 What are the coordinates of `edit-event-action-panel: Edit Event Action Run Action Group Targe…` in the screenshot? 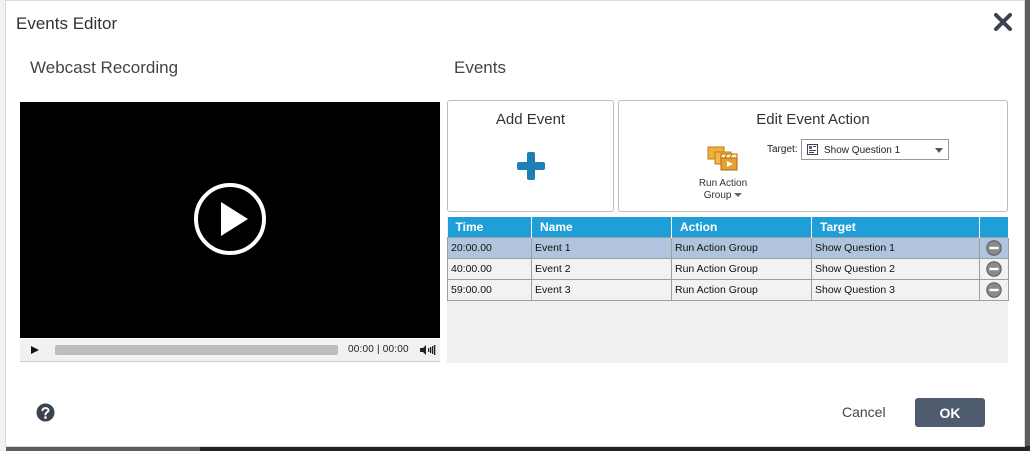 It's located at (813, 156).